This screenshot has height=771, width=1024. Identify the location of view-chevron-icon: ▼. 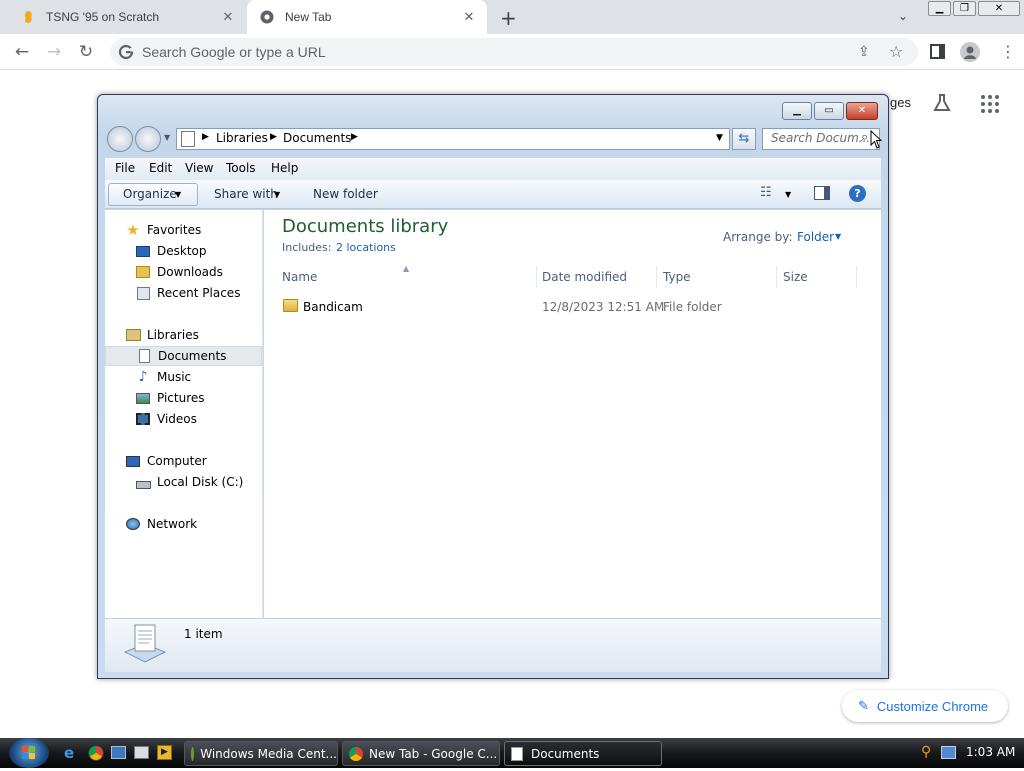
(788, 194).